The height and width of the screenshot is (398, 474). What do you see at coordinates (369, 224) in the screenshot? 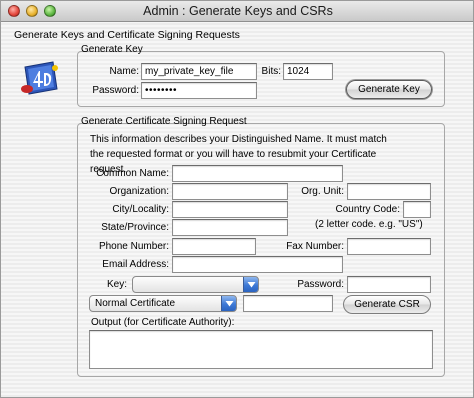
I see `country-code-hint: (2 letter code. e.g. "US")` at bounding box center [369, 224].